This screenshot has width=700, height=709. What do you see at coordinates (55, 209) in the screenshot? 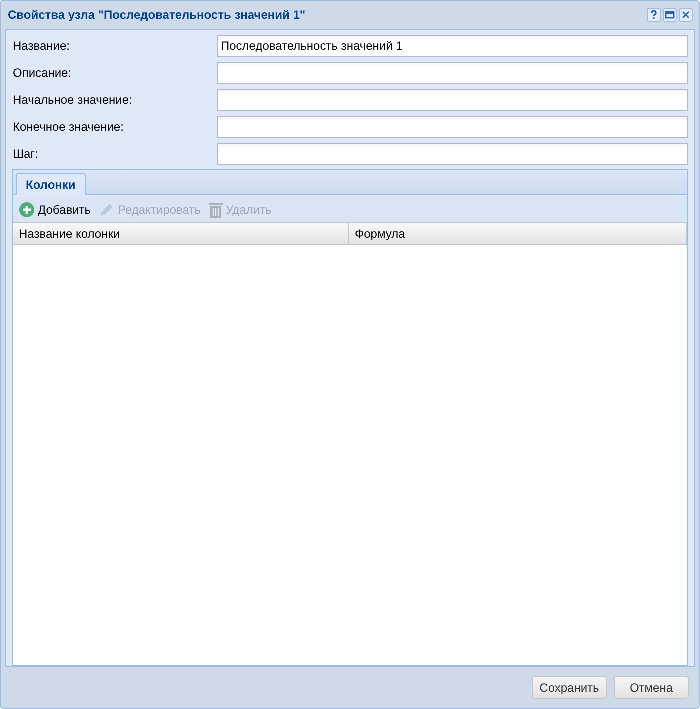
I see `add-button: Добавить` at bounding box center [55, 209].